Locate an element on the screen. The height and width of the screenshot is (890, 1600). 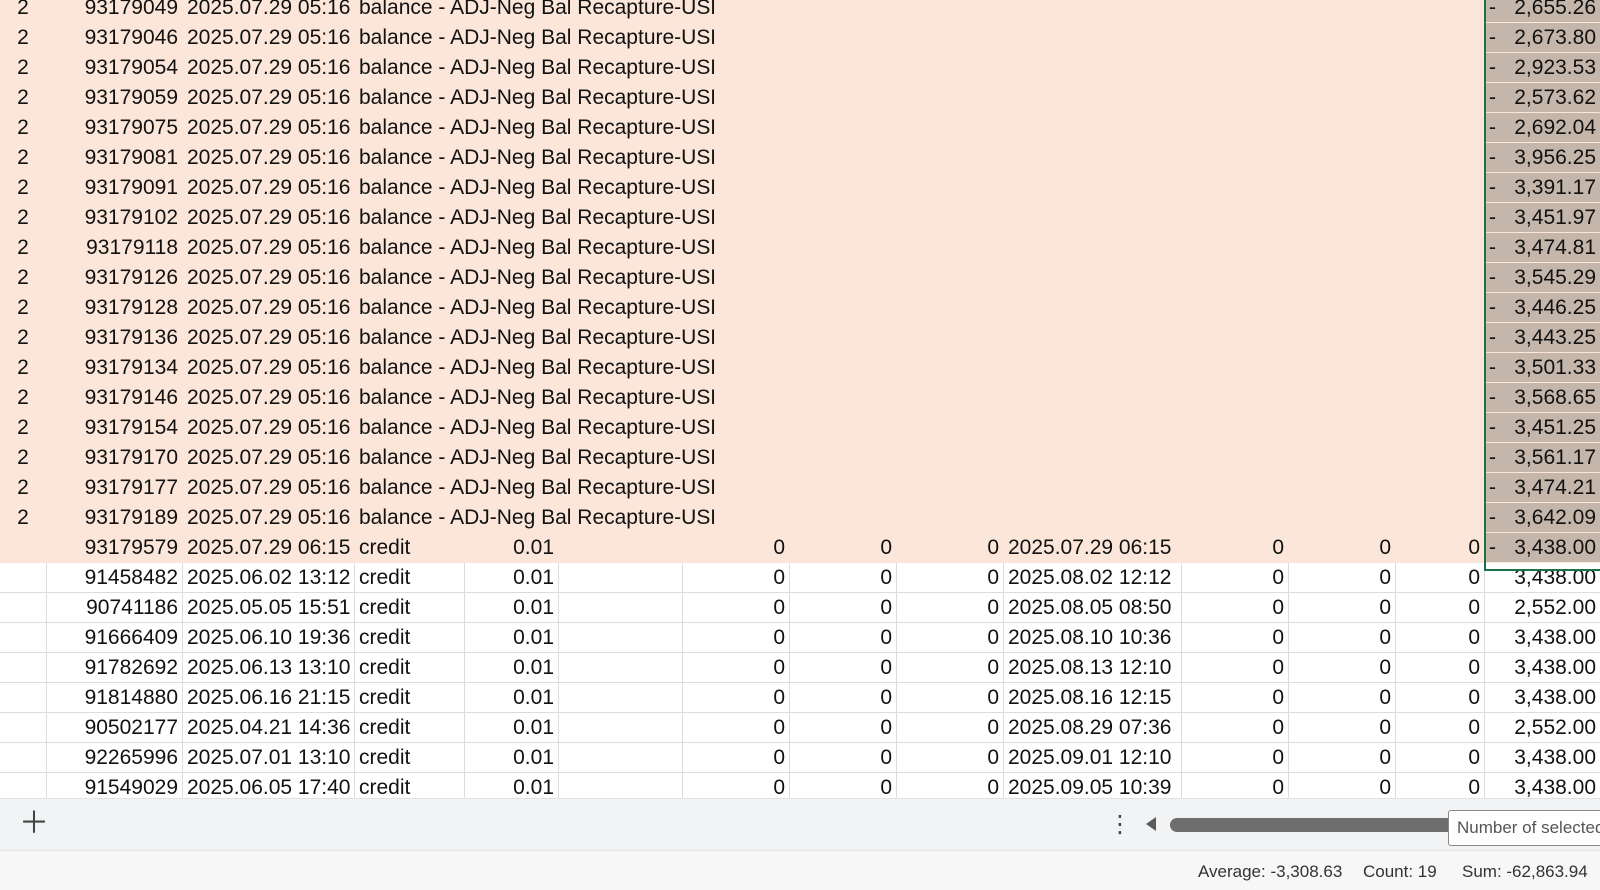
cell-amount: 3,561.17 is located at coordinates (1553, 457).